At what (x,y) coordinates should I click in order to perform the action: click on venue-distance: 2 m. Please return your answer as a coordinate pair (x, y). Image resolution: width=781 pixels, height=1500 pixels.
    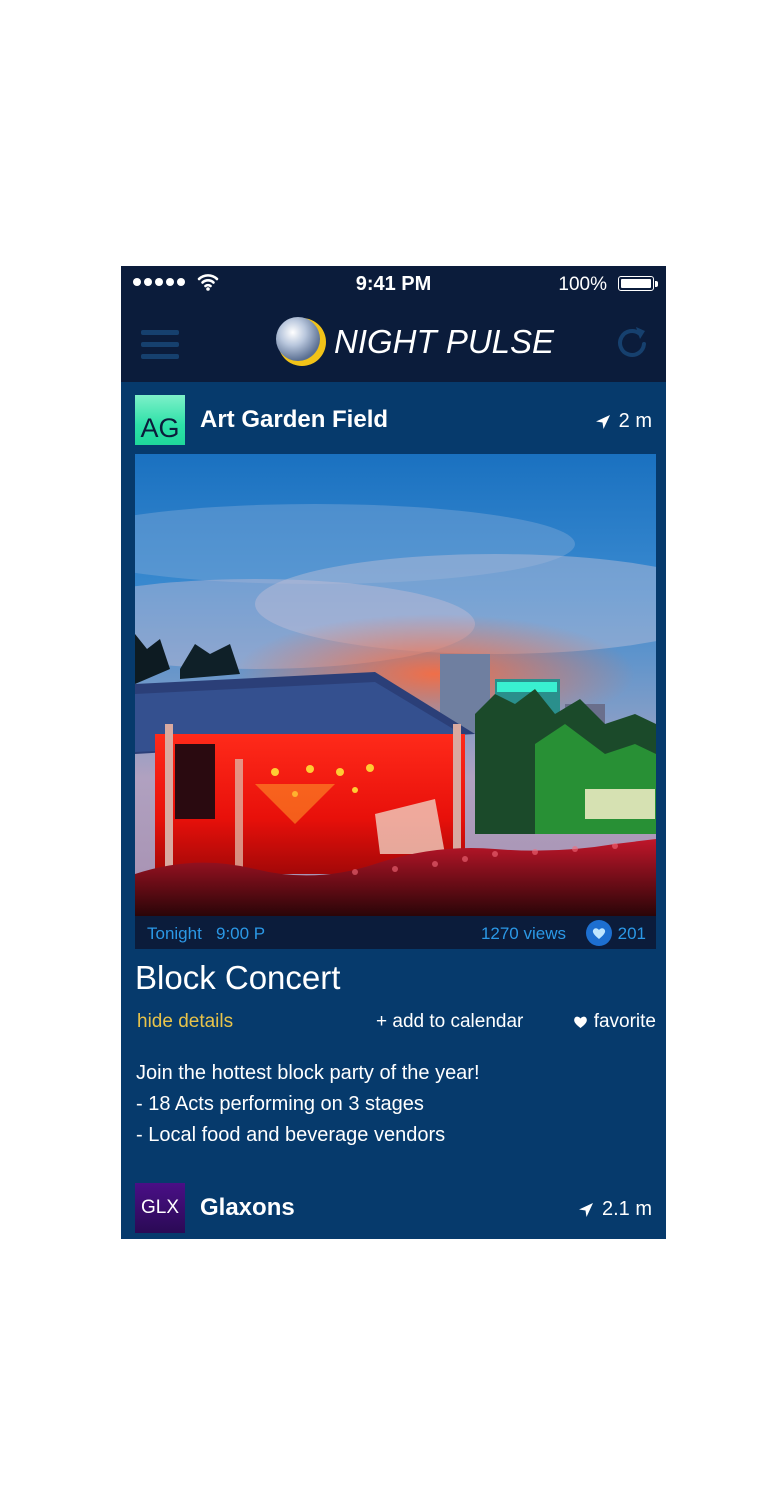
    Looking at the image, I should click on (623, 421).